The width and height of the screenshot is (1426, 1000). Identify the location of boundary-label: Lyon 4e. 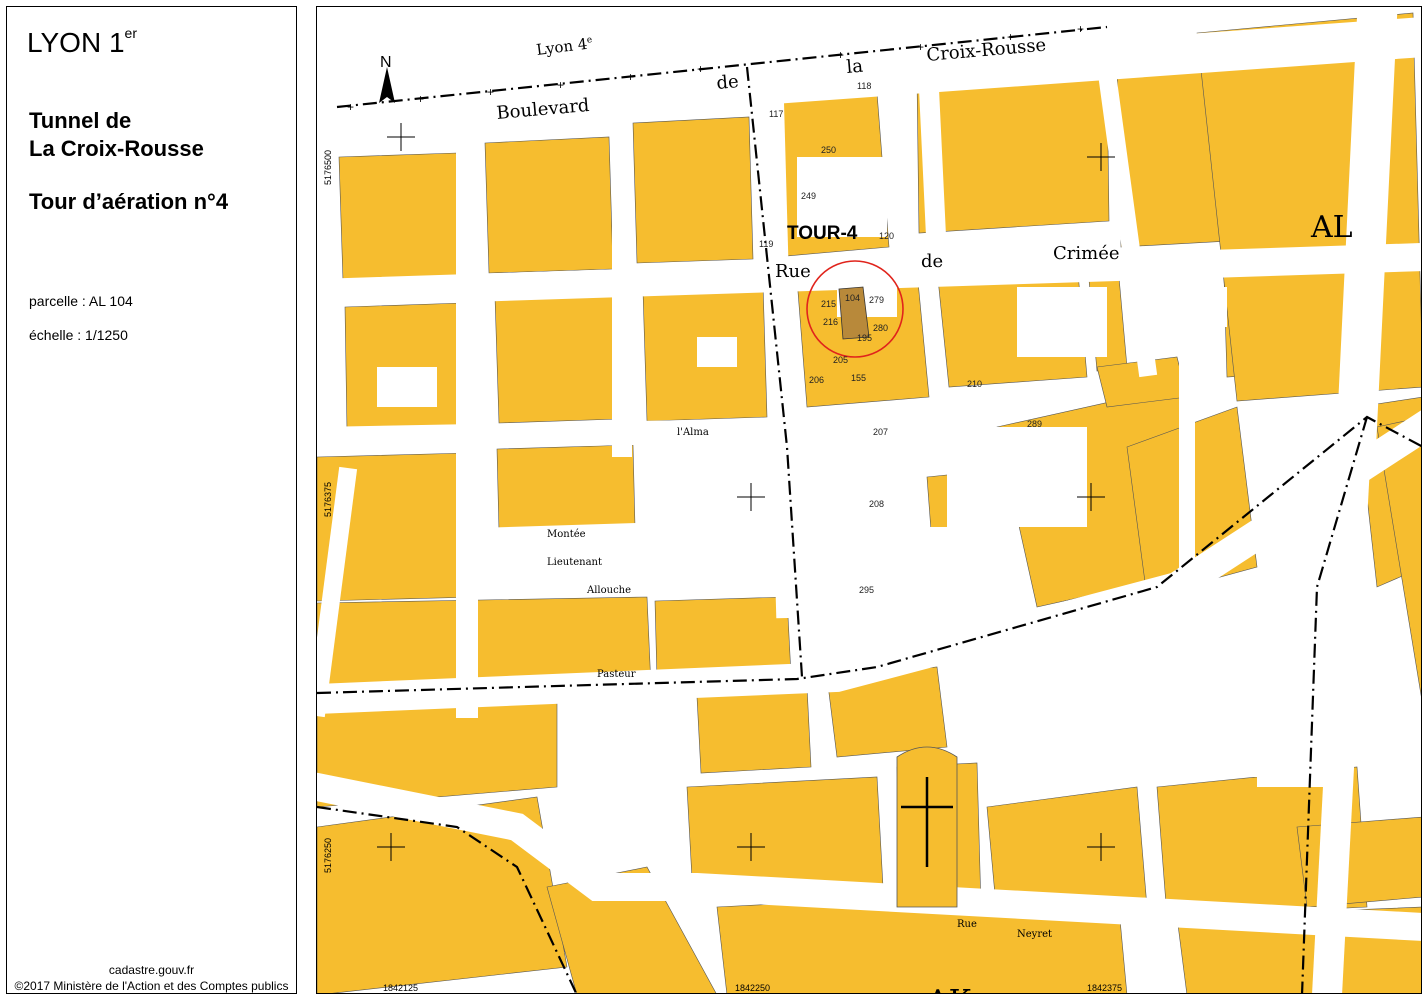
(564, 46).